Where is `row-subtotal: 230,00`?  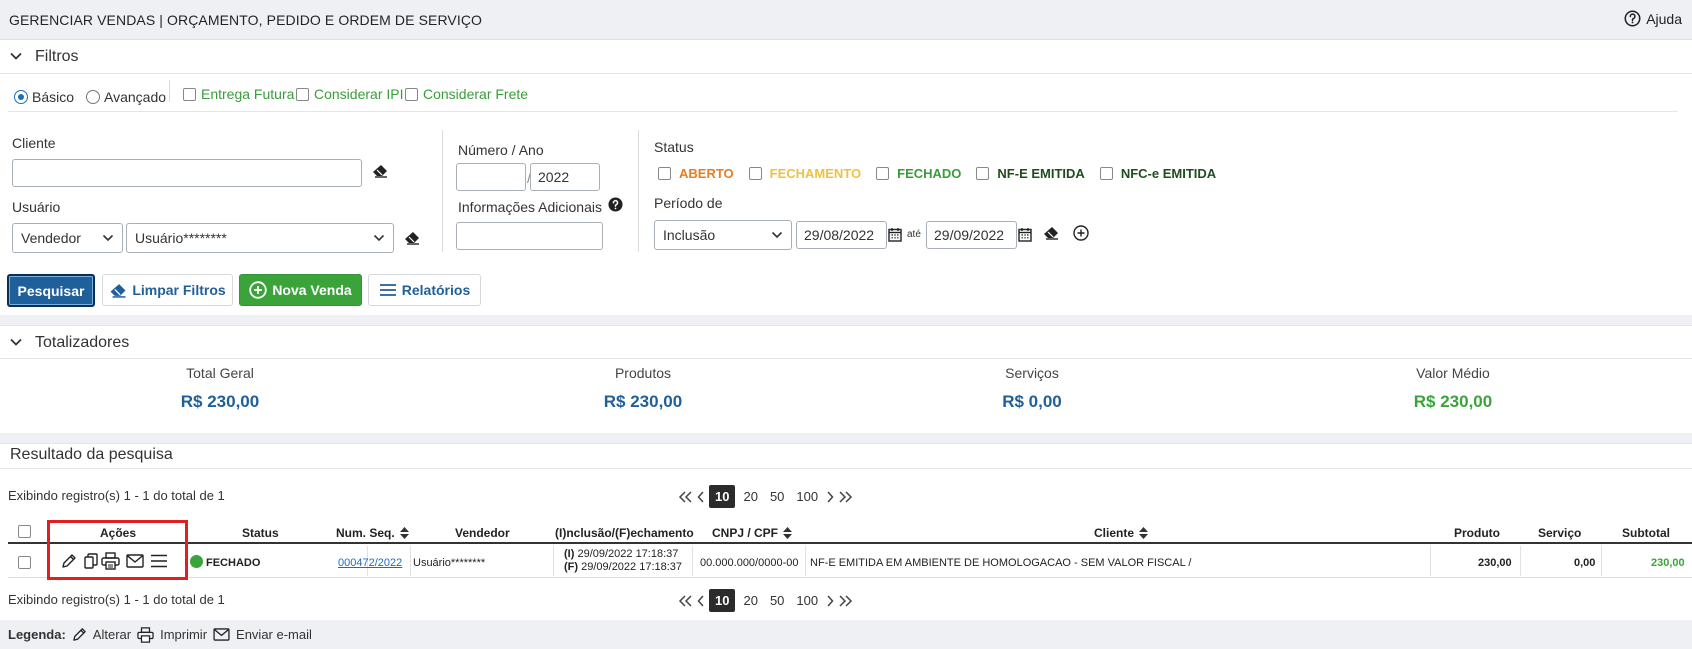 row-subtotal: 230,00 is located at coordinates (1668, 563).